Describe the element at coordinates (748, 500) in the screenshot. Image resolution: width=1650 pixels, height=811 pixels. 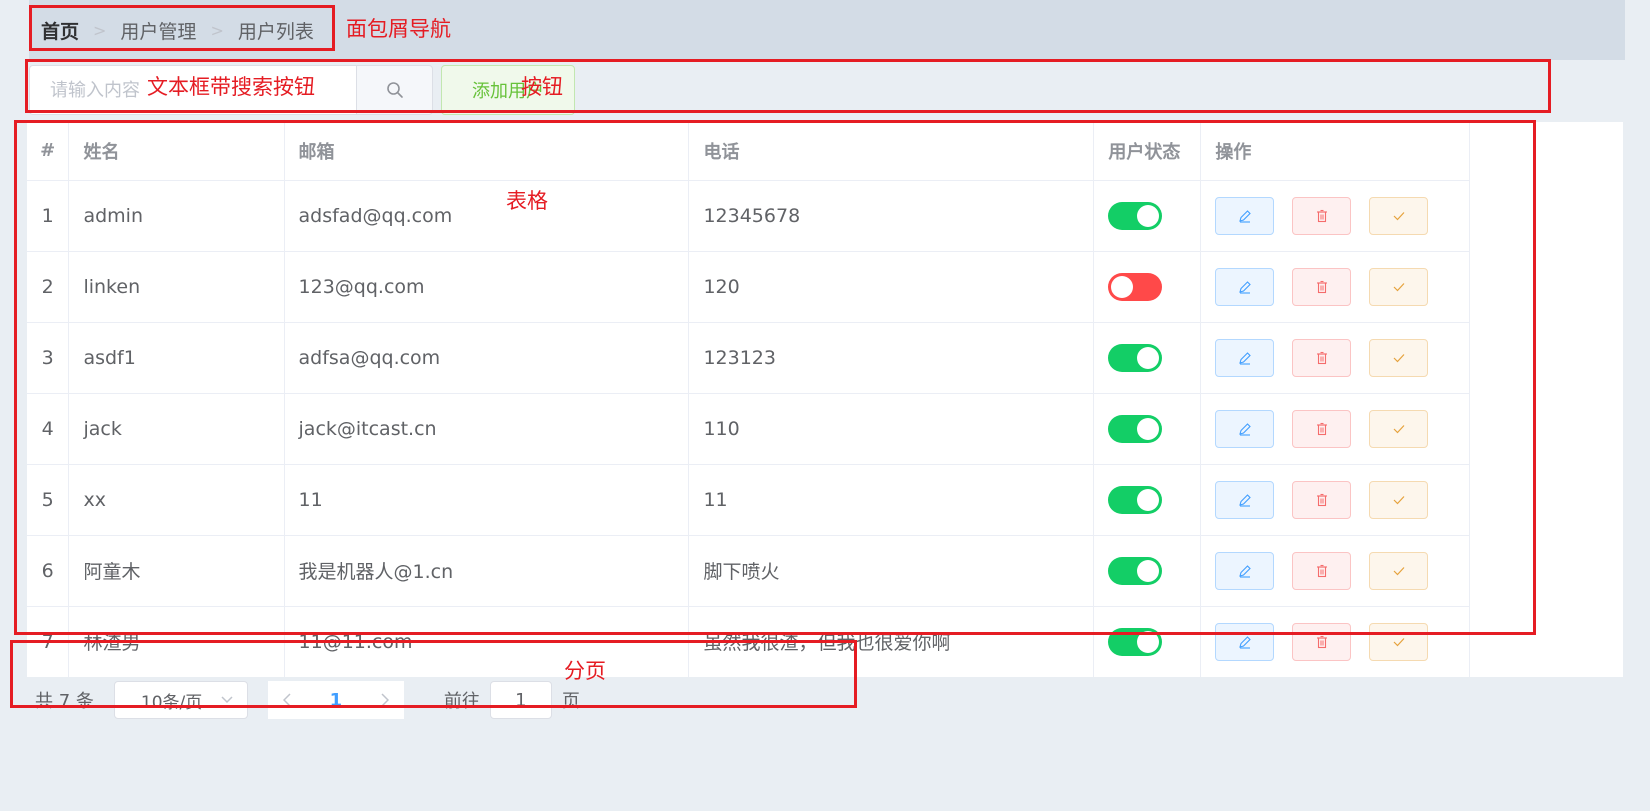
I see `table-row: 5 xx 11 11` at that location.